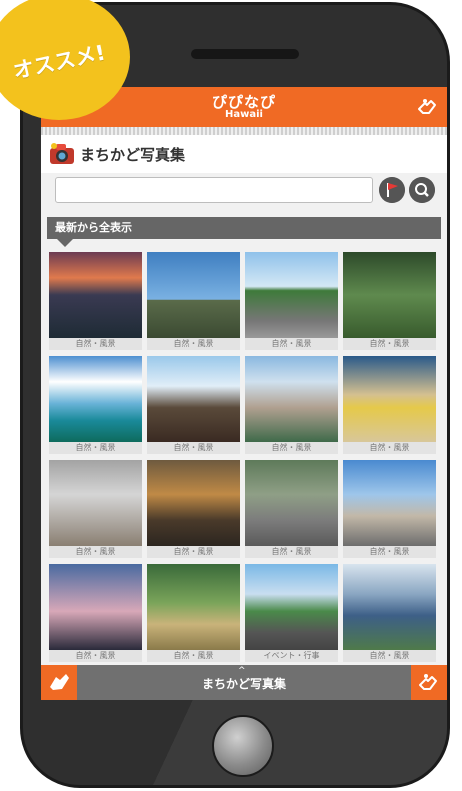 The width and height of the screenshot is (462, 791). Describe the element at coordinates (214, 190) in the screenshot. I see `search-input` at that location.